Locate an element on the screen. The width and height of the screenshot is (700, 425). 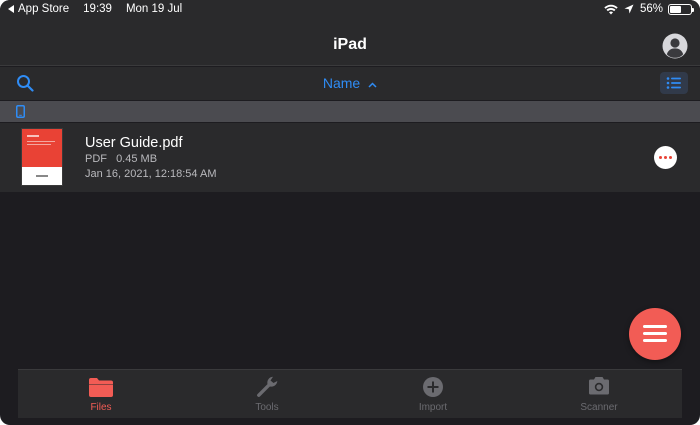
list-view-icon is located at coordinates (673, 83).